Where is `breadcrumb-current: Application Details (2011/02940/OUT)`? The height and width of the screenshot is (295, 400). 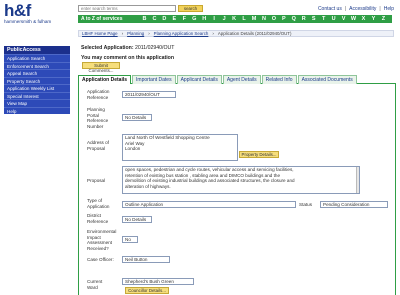 breadcrumb-current: Application Details (2011/02940/OUT) is located at coordinates (254, 33).